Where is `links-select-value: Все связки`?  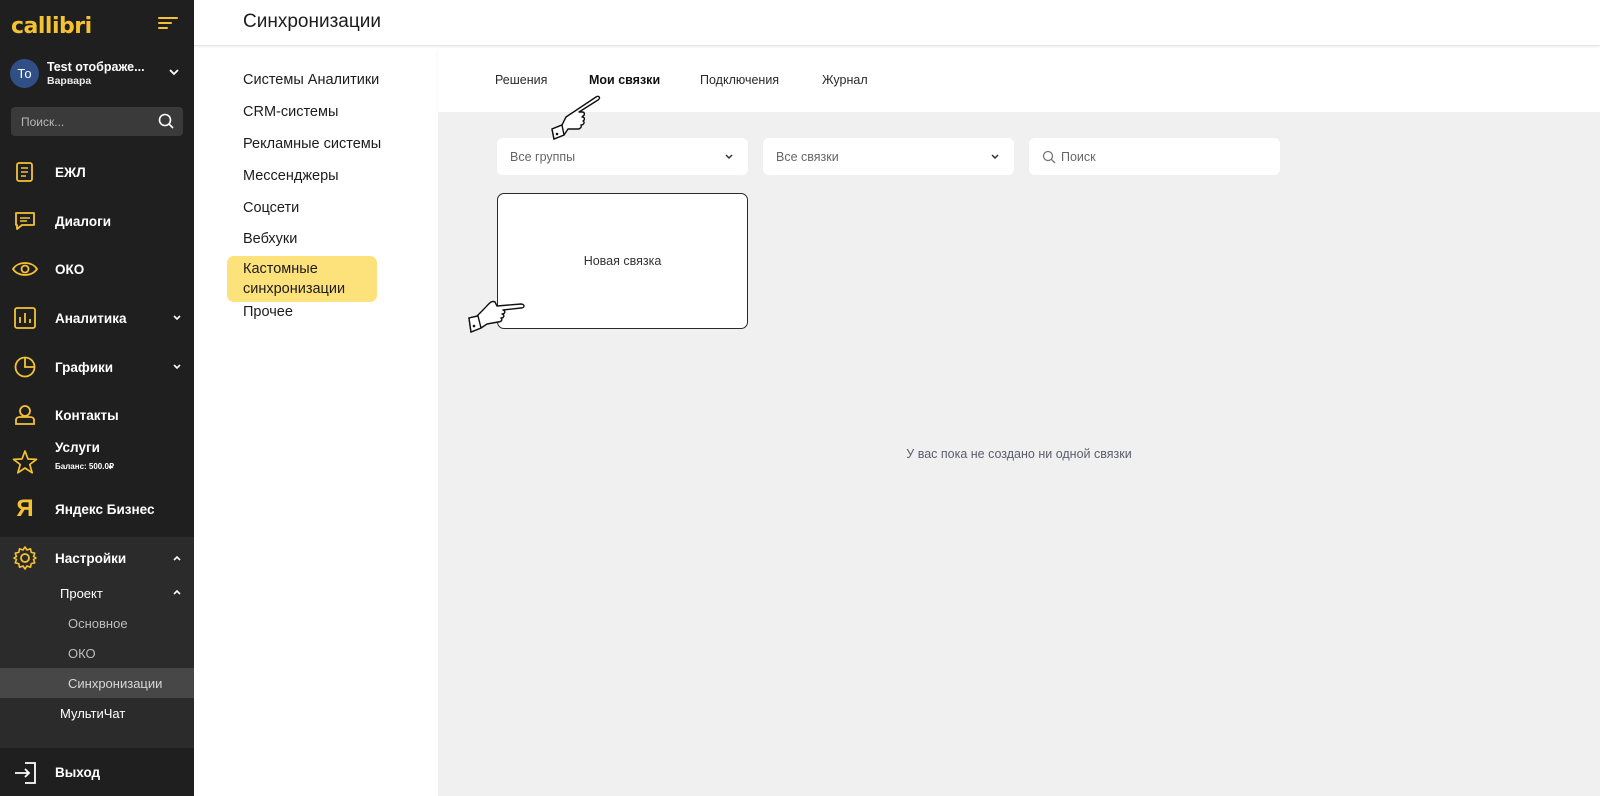
links-select-value: Все связки is located at coordinates (807, 156).